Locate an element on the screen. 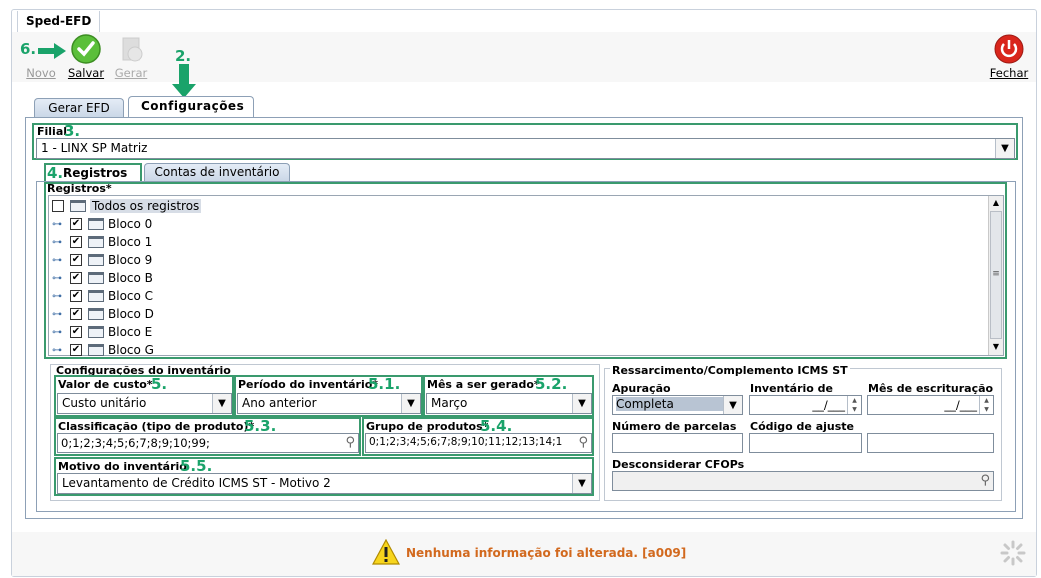 Image resolution: width=1041 pixels, height=578 pixels. apuracao-label: Apuração is located at coordinates (641, 388).